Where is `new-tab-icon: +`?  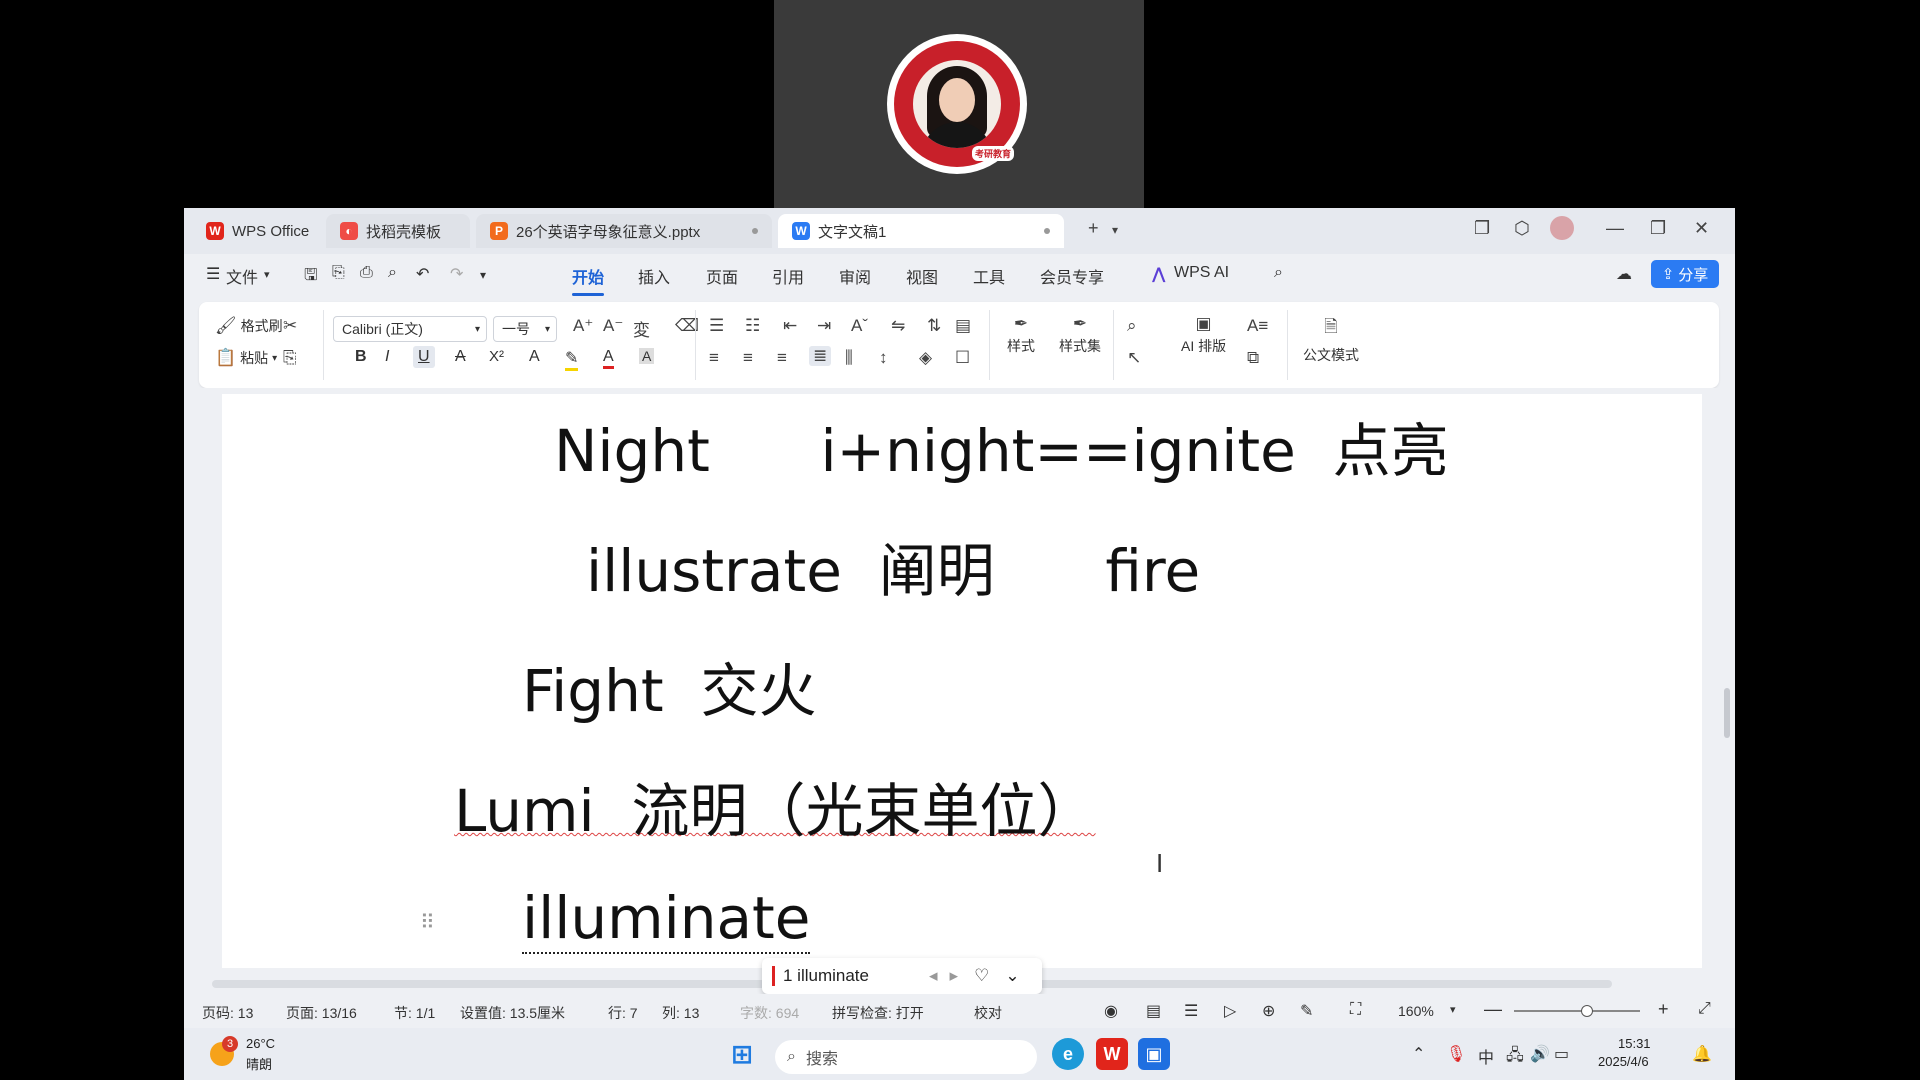
new-tab-icon: + is located at coordinates (1093, 228).